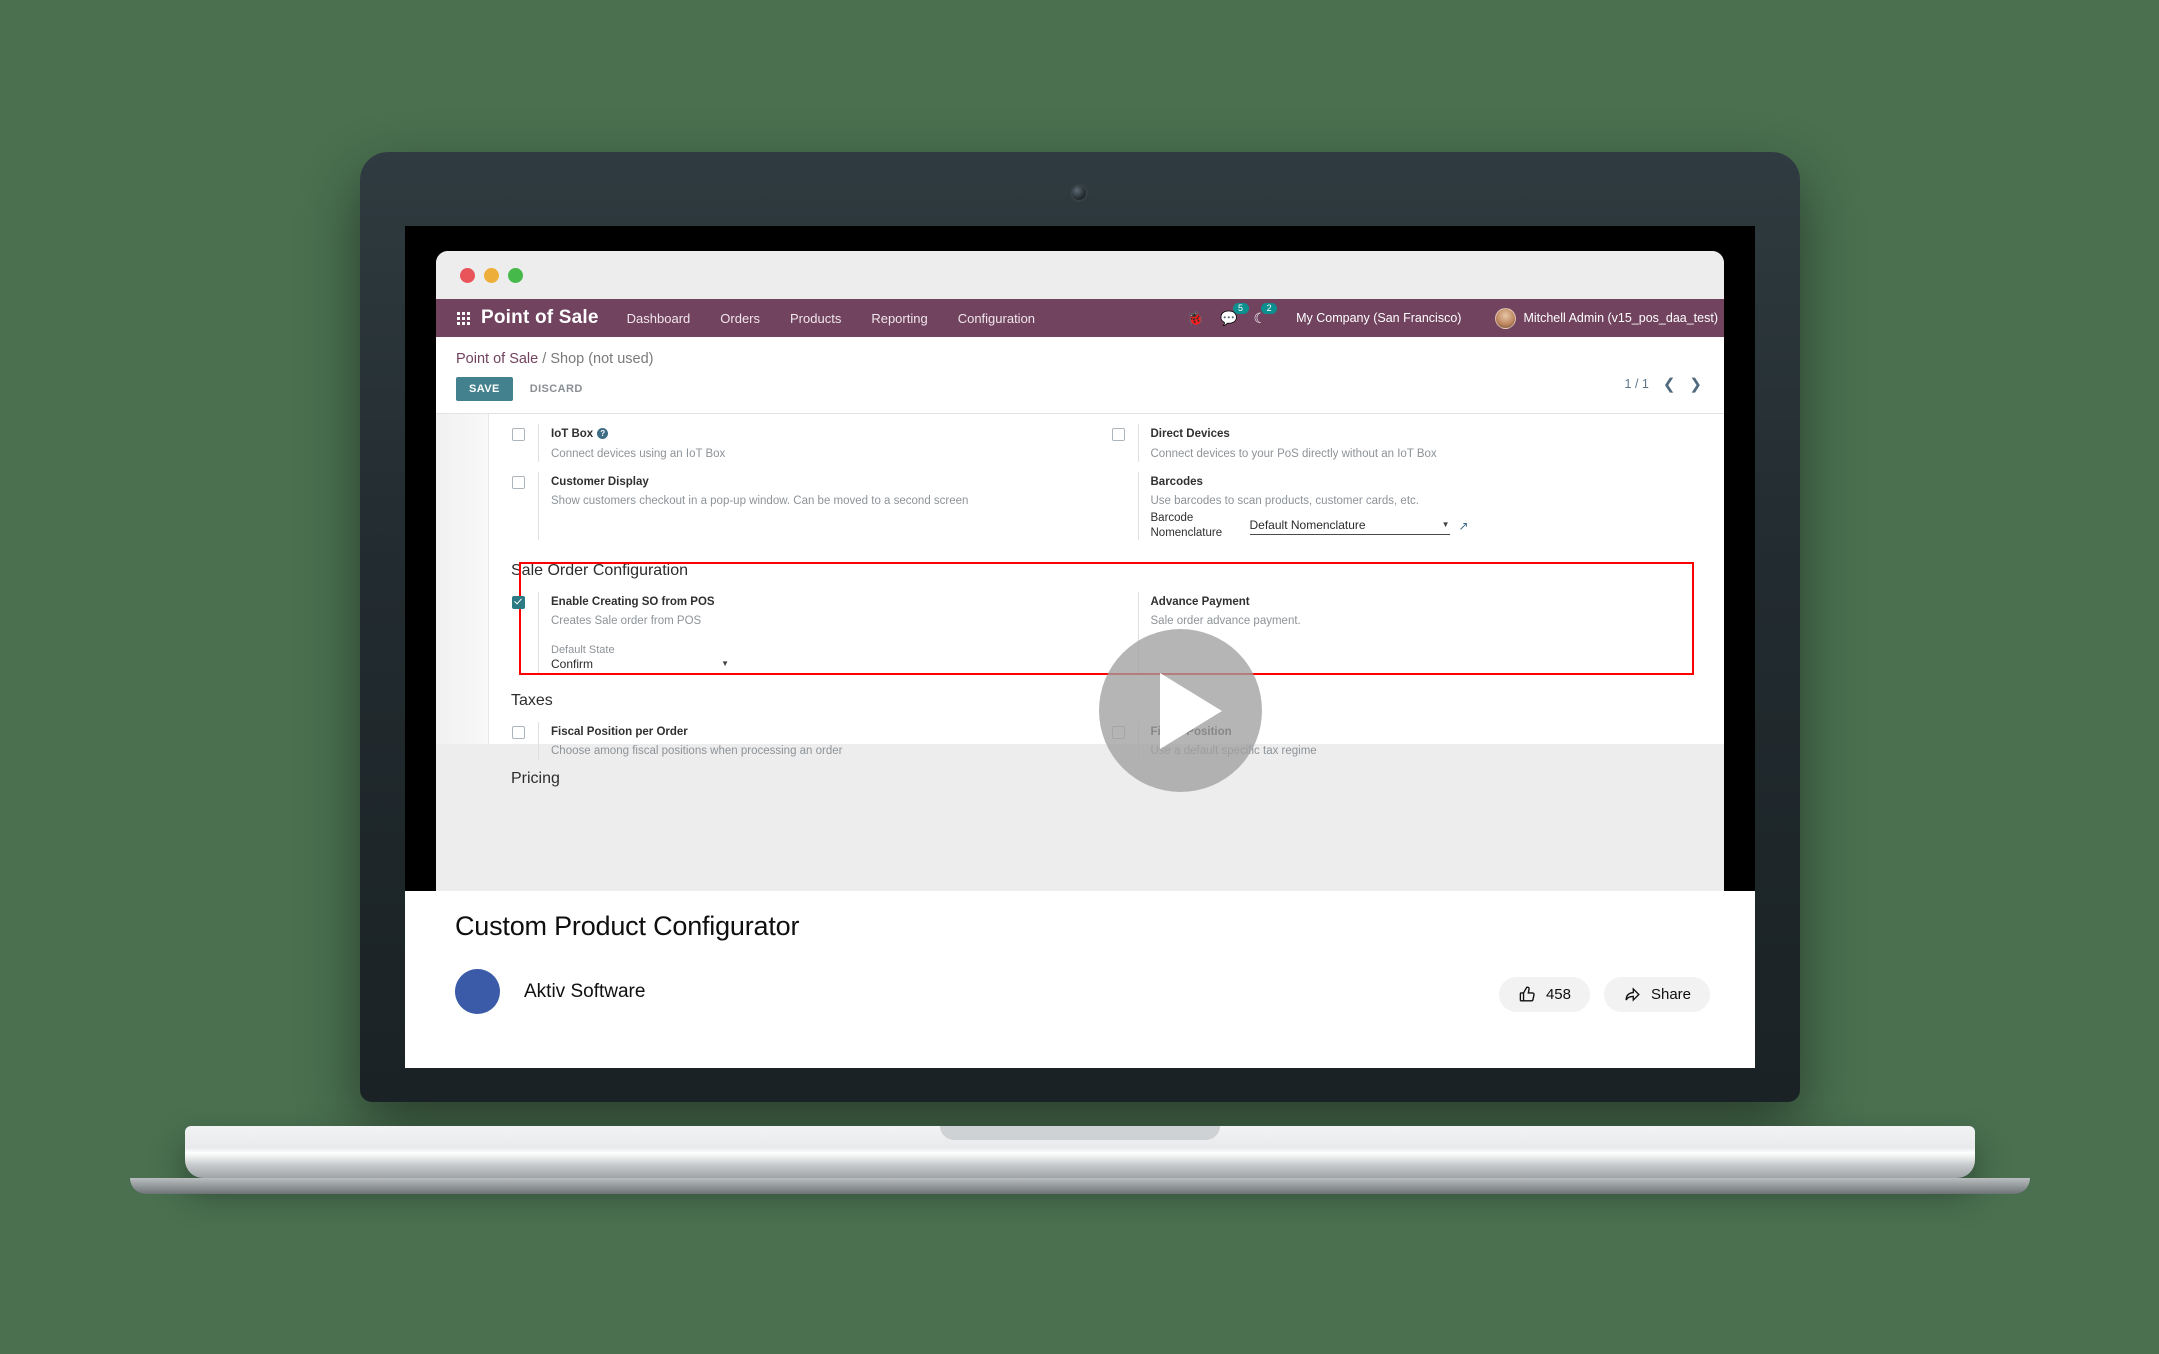 This screenshot has width=2159, height=1354. What do you see at coordinates (815, 318) in the screenshot?
I see `menu-item-products: Products` at bounding box center [815, 318].